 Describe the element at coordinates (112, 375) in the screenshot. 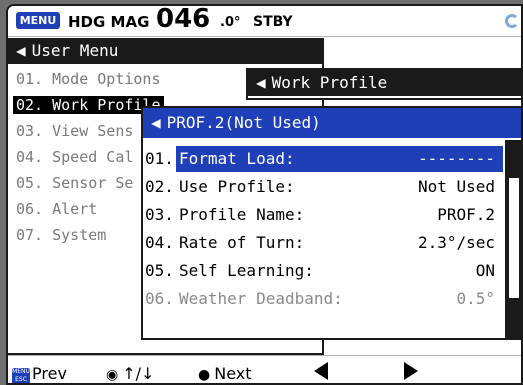

I see `knob-icon: ◉` at that location.